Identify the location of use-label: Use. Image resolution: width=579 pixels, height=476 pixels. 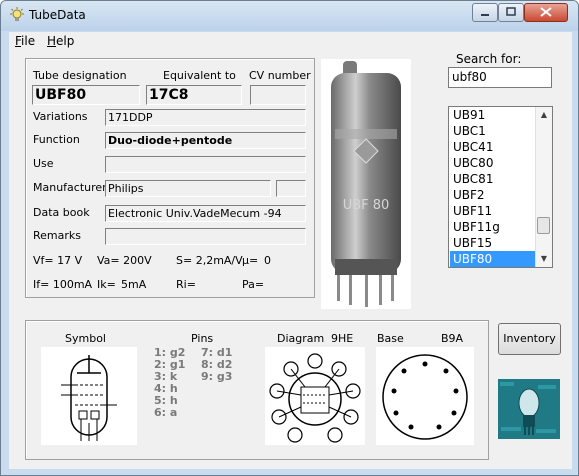
(43, 163).